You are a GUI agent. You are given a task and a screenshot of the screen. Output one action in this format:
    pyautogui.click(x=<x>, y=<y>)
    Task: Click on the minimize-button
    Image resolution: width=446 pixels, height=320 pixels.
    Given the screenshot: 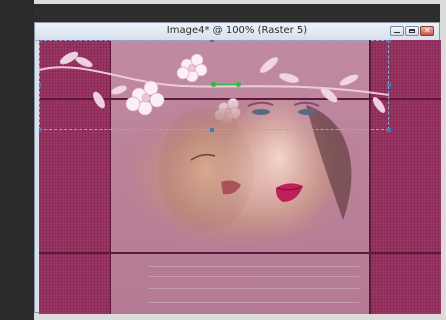 What is the action you would take?
    pyautogui.click(x=397, y=31)
    